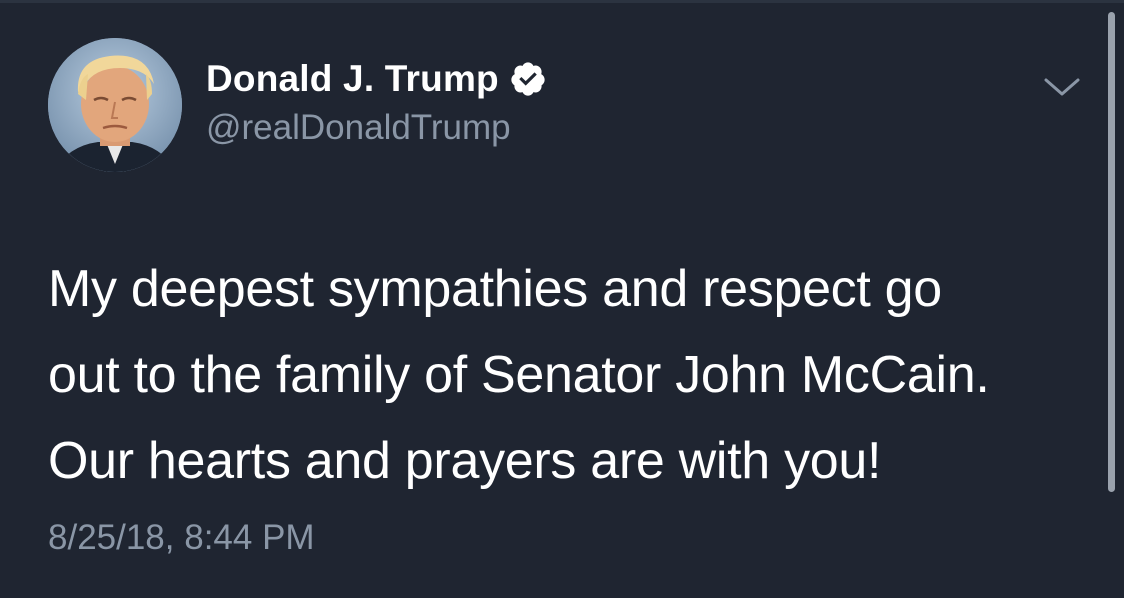  I want to click on top-divider, so click(562, 1).